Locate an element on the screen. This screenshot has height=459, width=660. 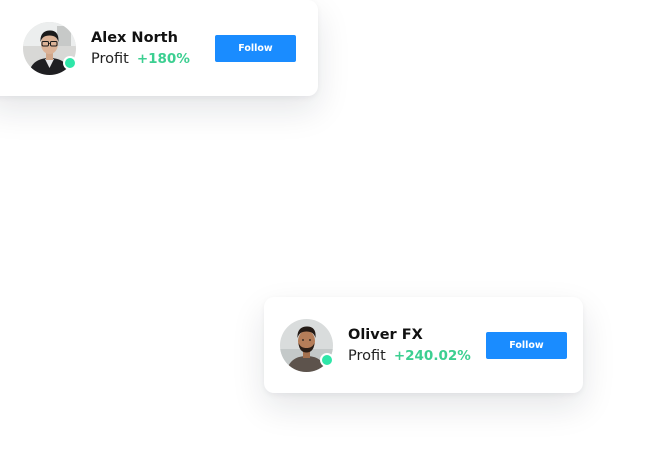
profit-row: Profit +180% is located at coordinates (140, 59).